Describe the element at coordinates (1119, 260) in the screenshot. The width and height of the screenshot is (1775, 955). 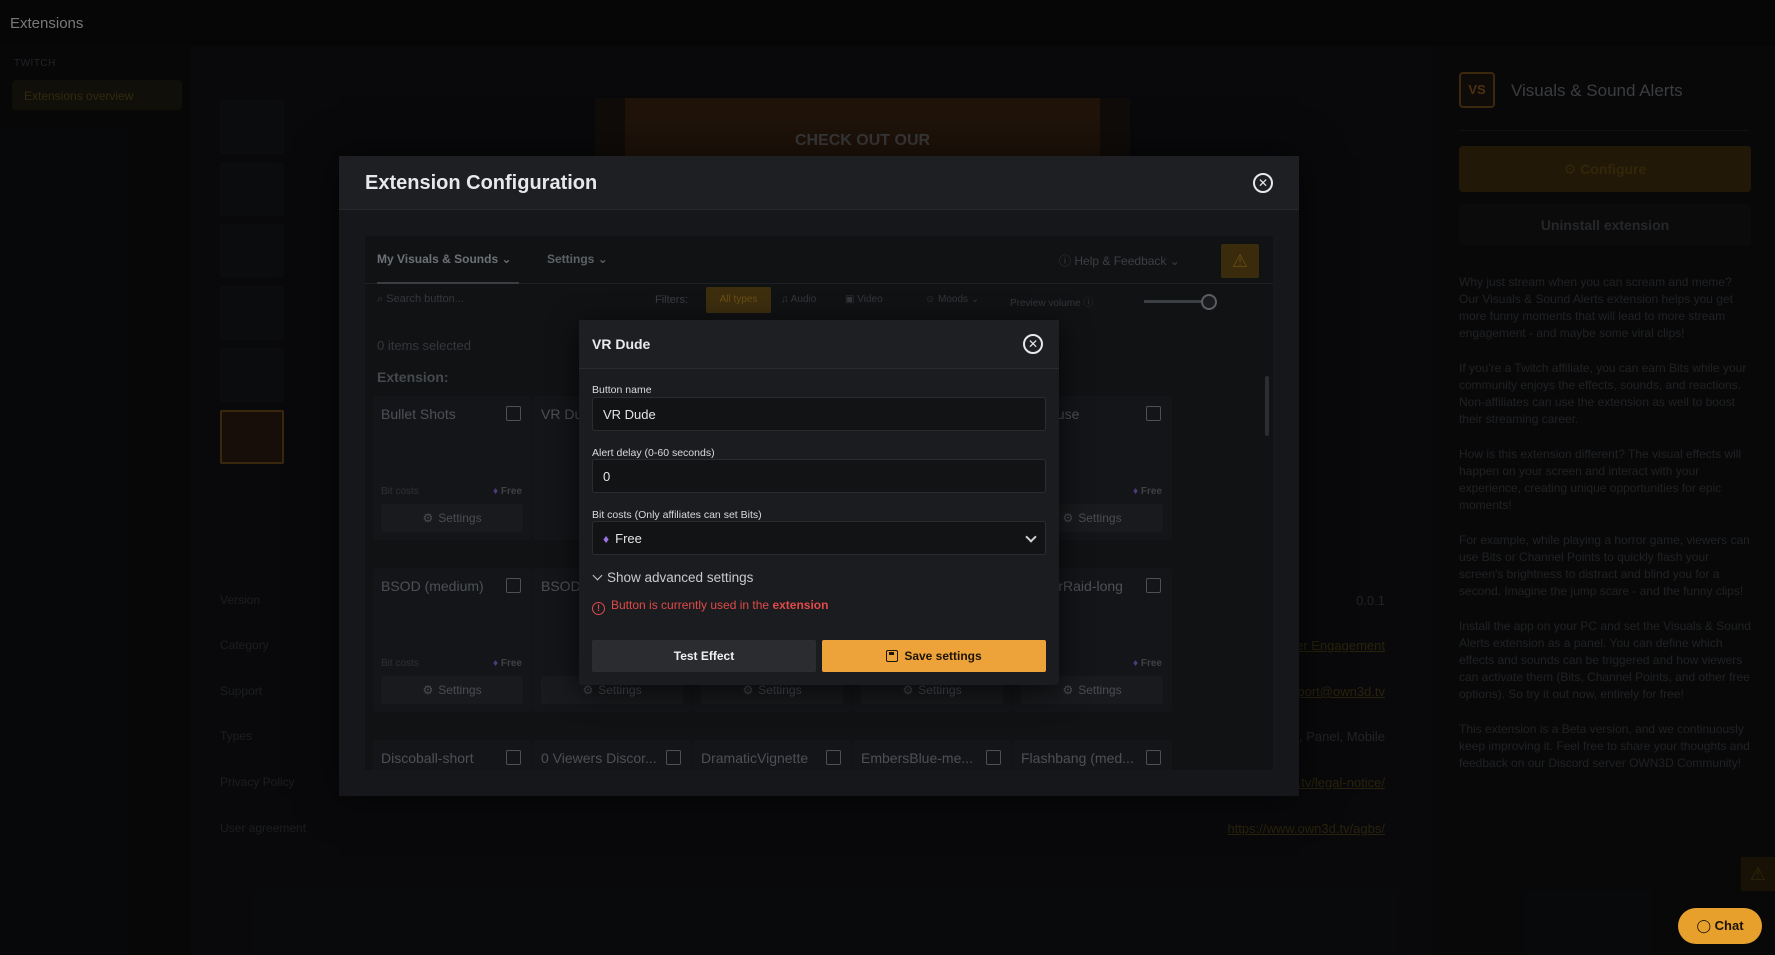
I see `help-feedback-menu: ⓘ Help & Feedback ⌄` at that location.